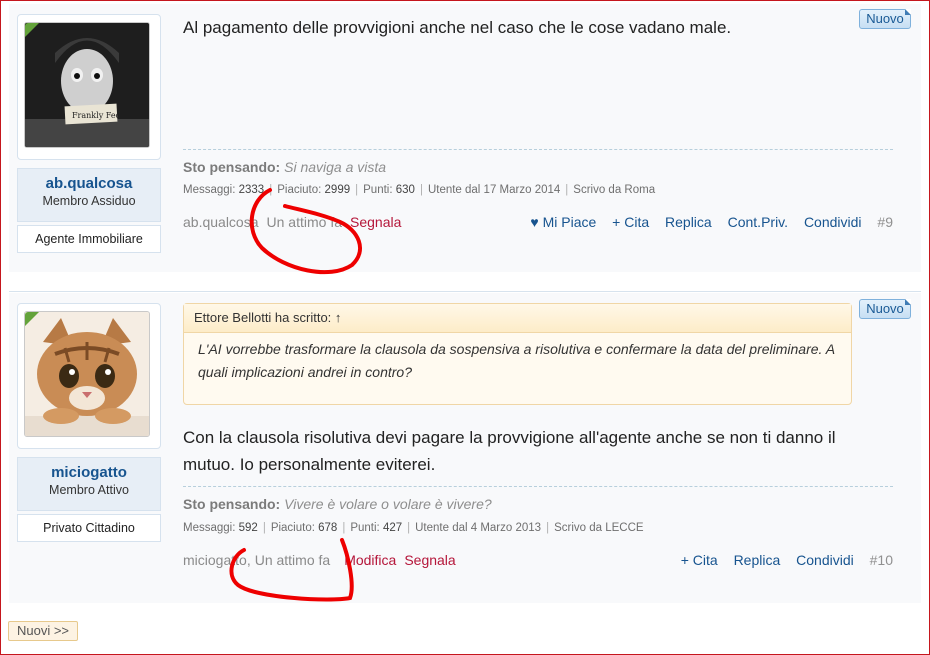  Describe the element at coordinates (251, 190) in the screenshot. I see `stat-messages-value: 2333` at that location.